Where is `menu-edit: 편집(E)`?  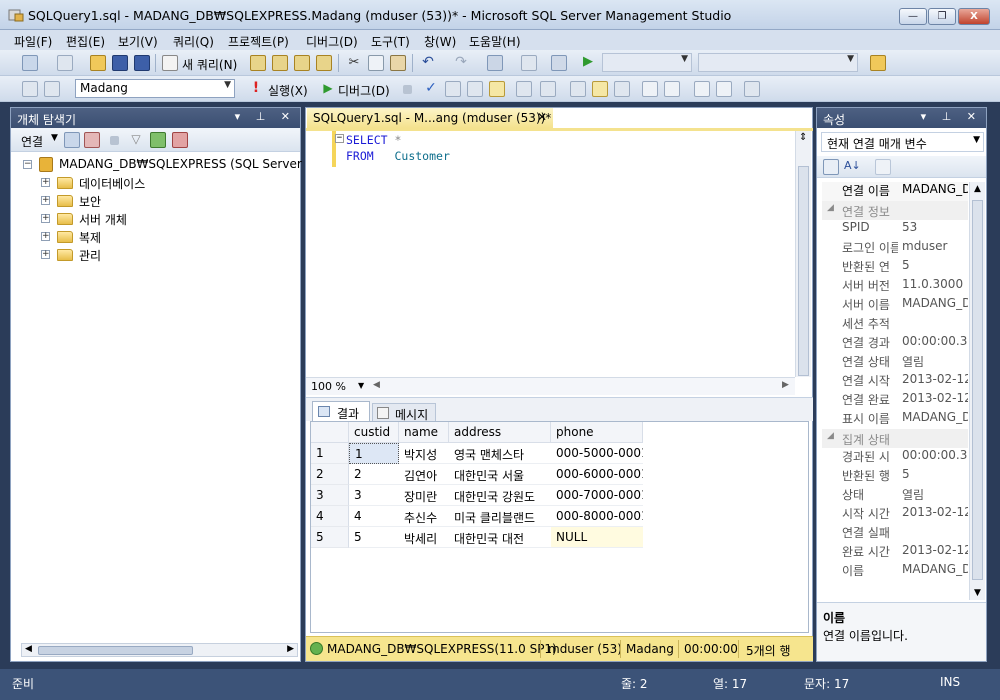
menu-edit: 편집(E) is located at coordinates (85, 41).